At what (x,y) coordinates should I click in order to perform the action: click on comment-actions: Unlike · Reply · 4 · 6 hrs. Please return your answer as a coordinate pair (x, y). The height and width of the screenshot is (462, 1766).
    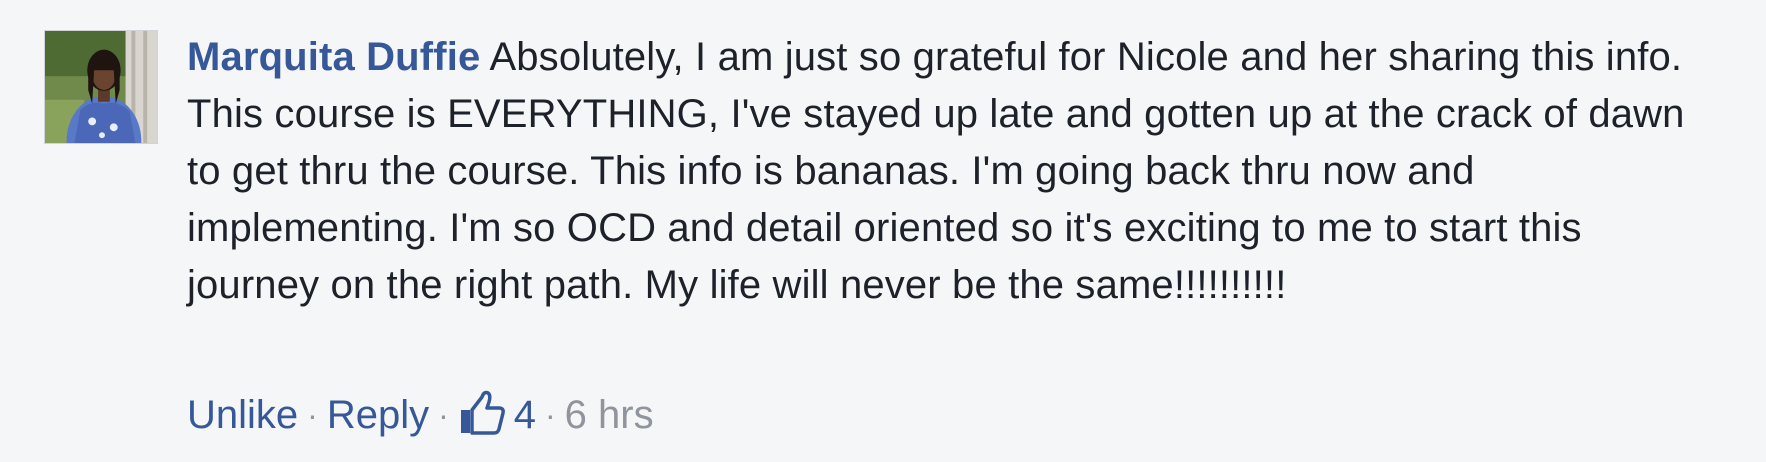
    Looking at the image, I should click on (420, 415).